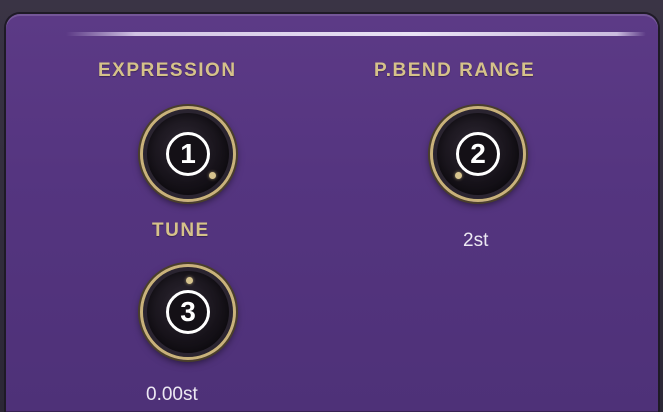  Describe the element at coordinates (172, 394) in the screenshot. I see `tune-value: 0.00st` at that location.